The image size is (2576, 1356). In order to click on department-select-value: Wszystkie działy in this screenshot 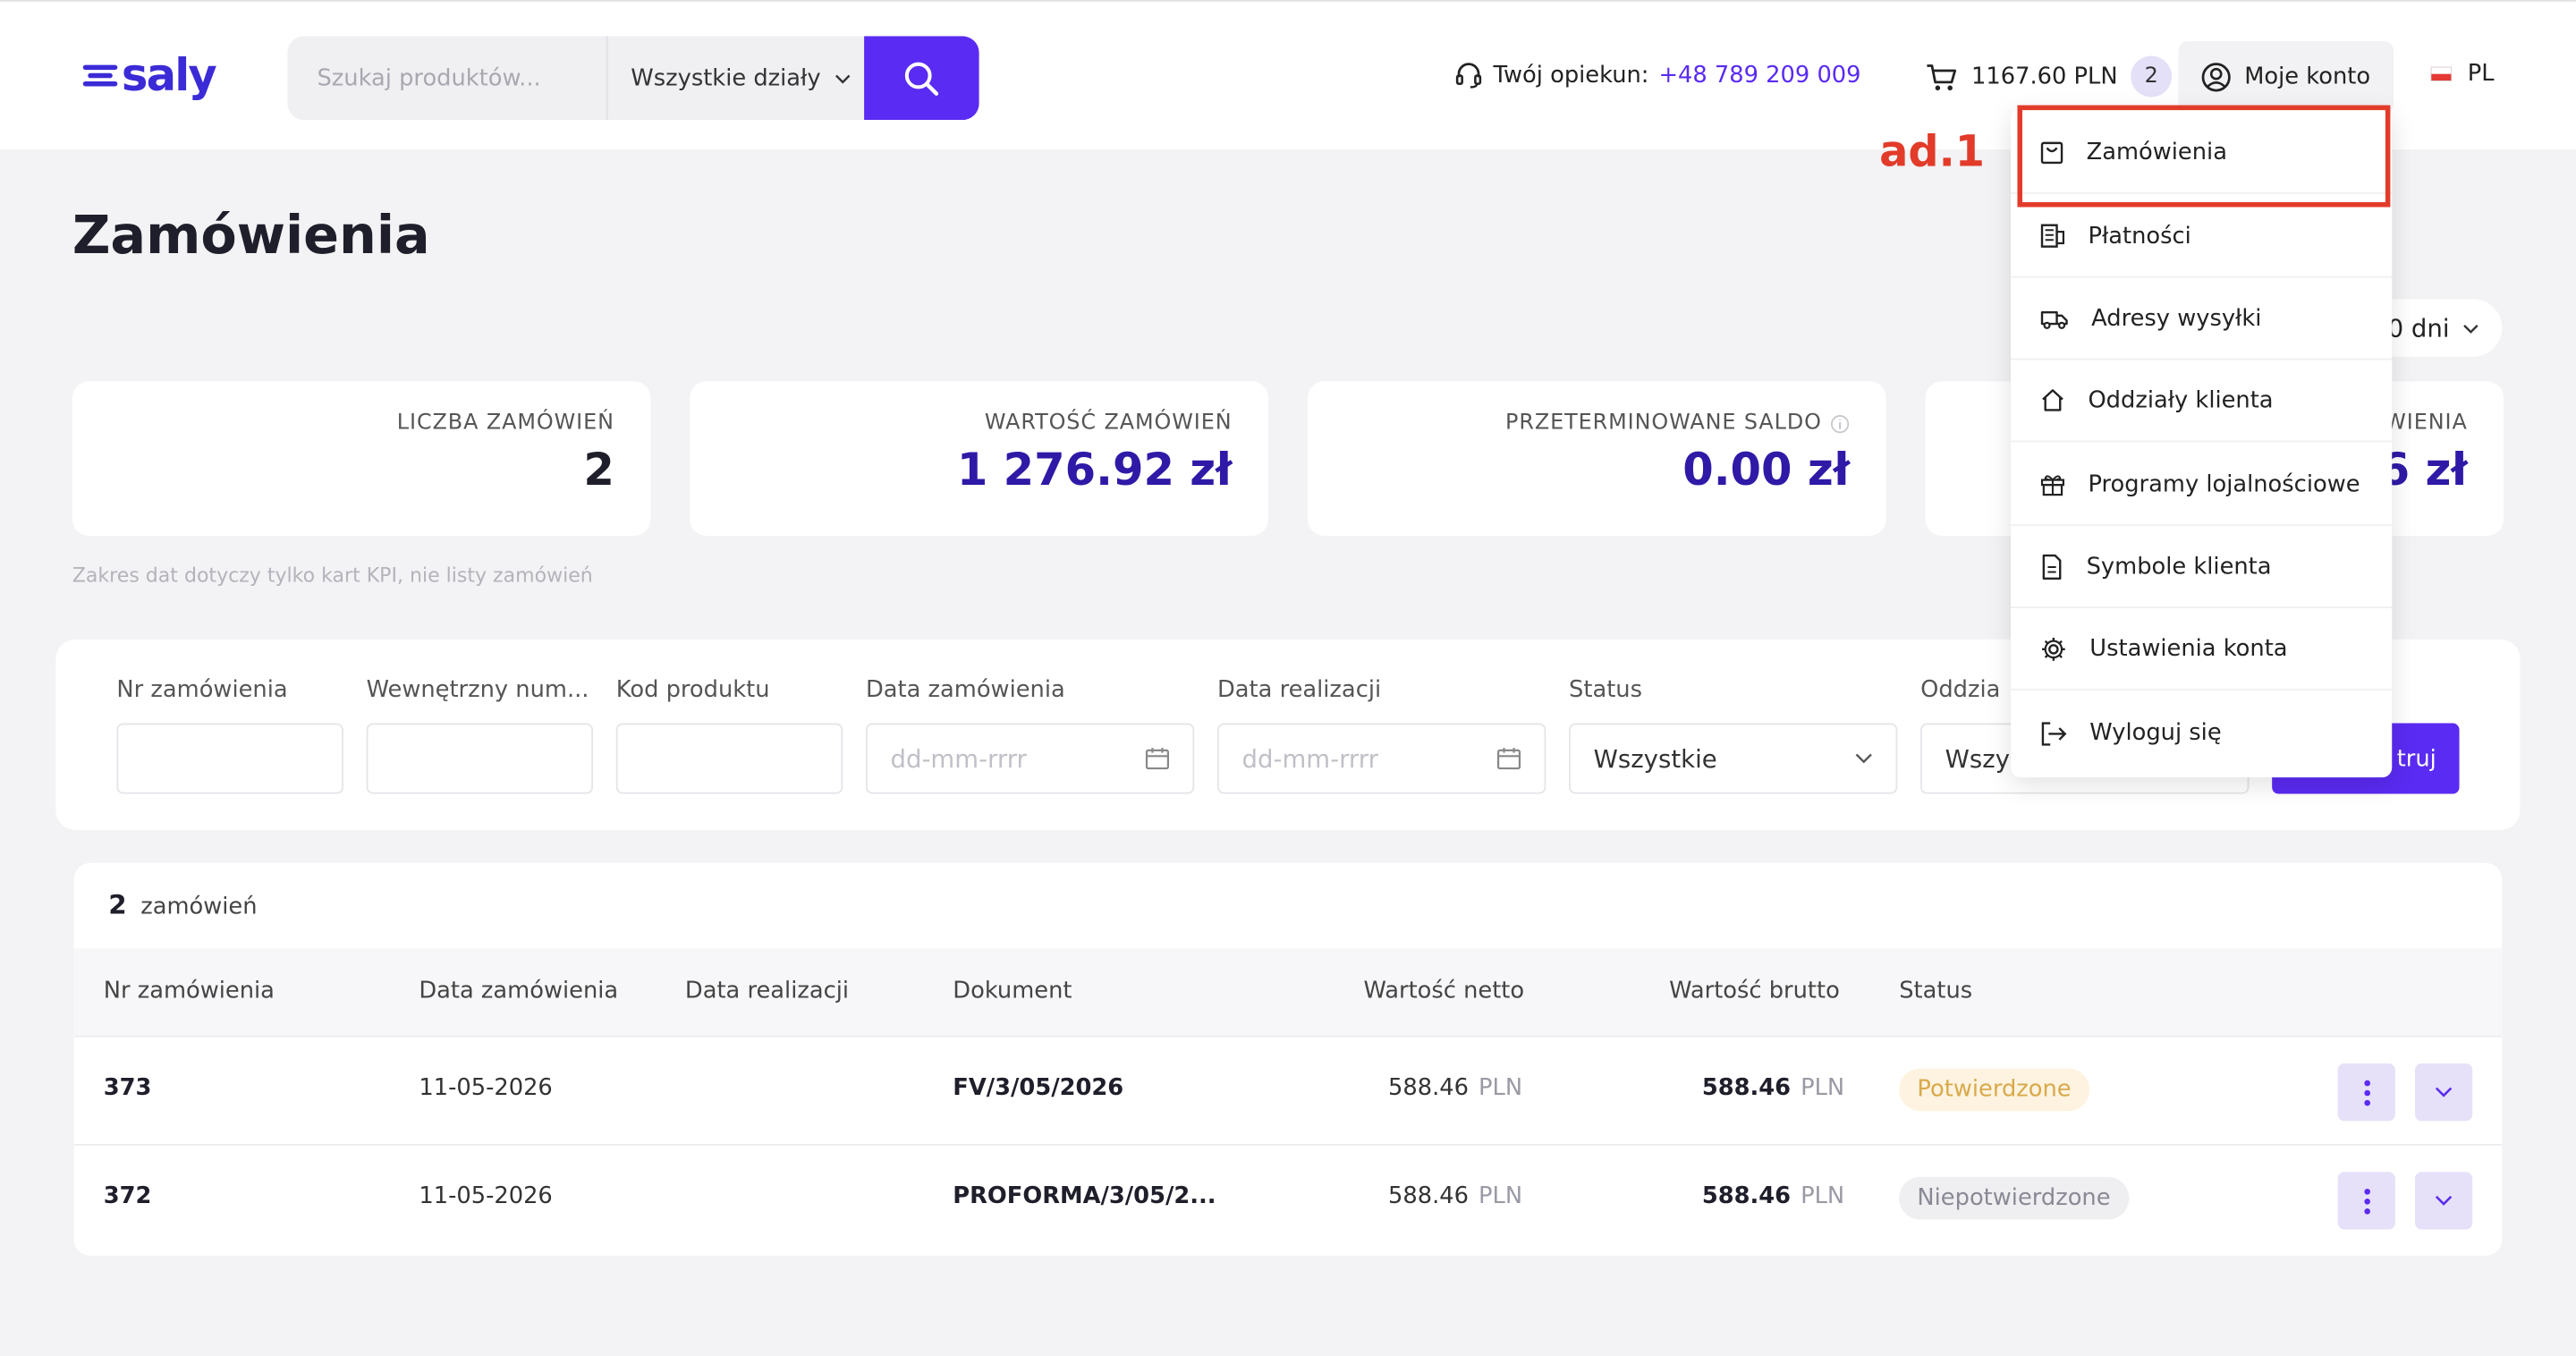, I will do `click(726, 78)`.